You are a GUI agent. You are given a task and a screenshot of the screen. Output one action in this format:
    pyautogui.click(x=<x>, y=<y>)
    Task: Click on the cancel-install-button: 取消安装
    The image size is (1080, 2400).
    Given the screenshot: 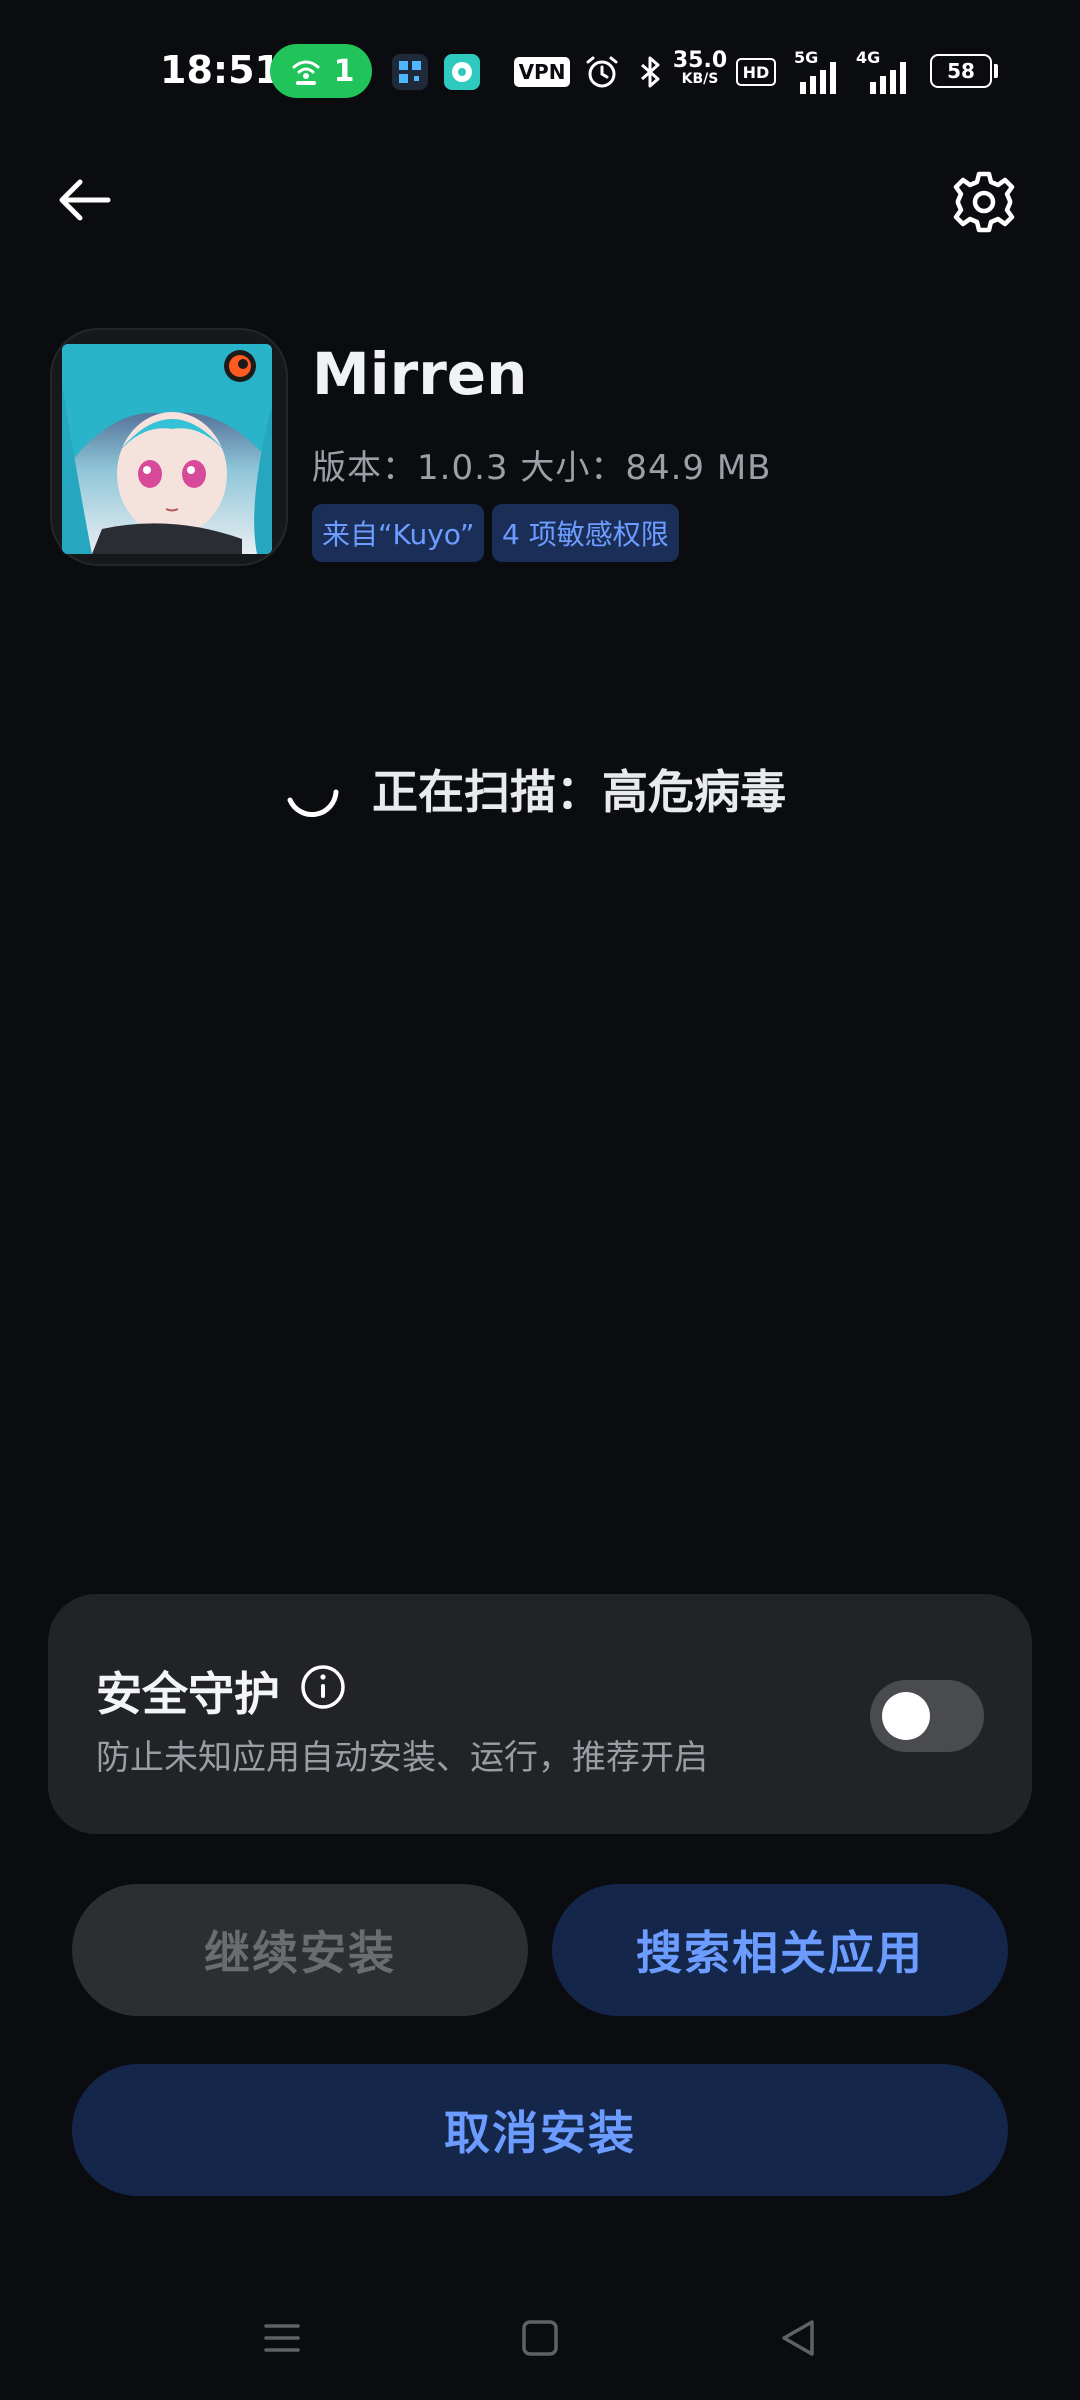 What is the action you would take?
    pyautogui.click(x=540, y=2130)
    